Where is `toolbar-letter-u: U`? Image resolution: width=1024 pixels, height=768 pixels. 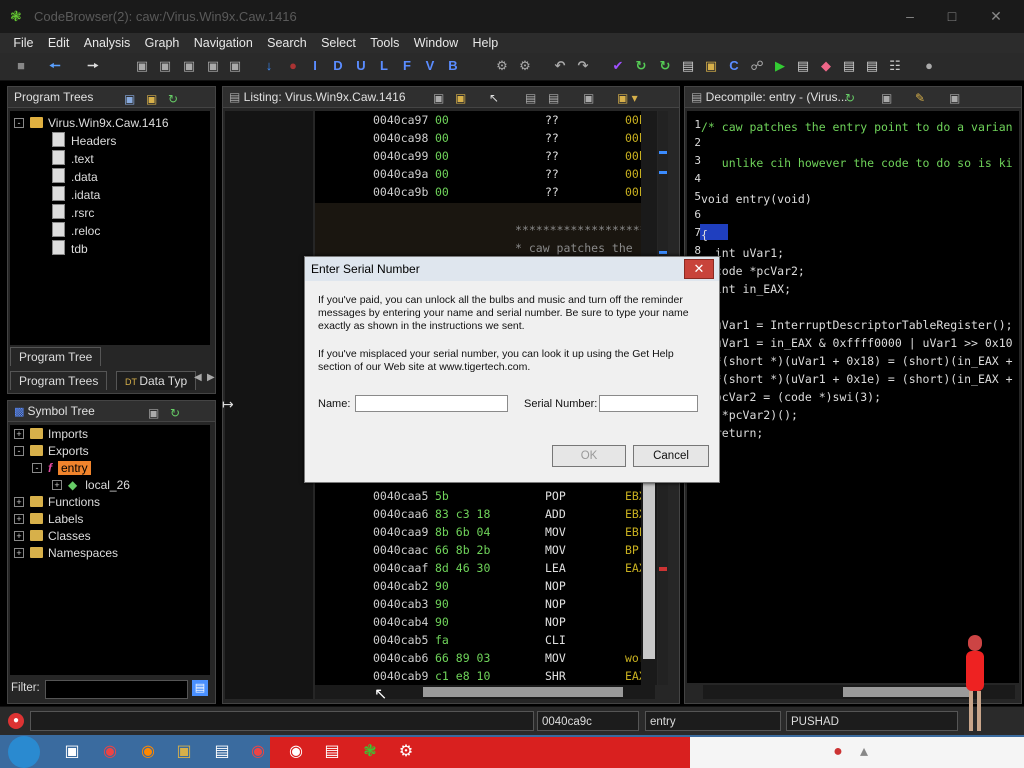 toolbar-letter-u: U is located at coordinates (361, 66).